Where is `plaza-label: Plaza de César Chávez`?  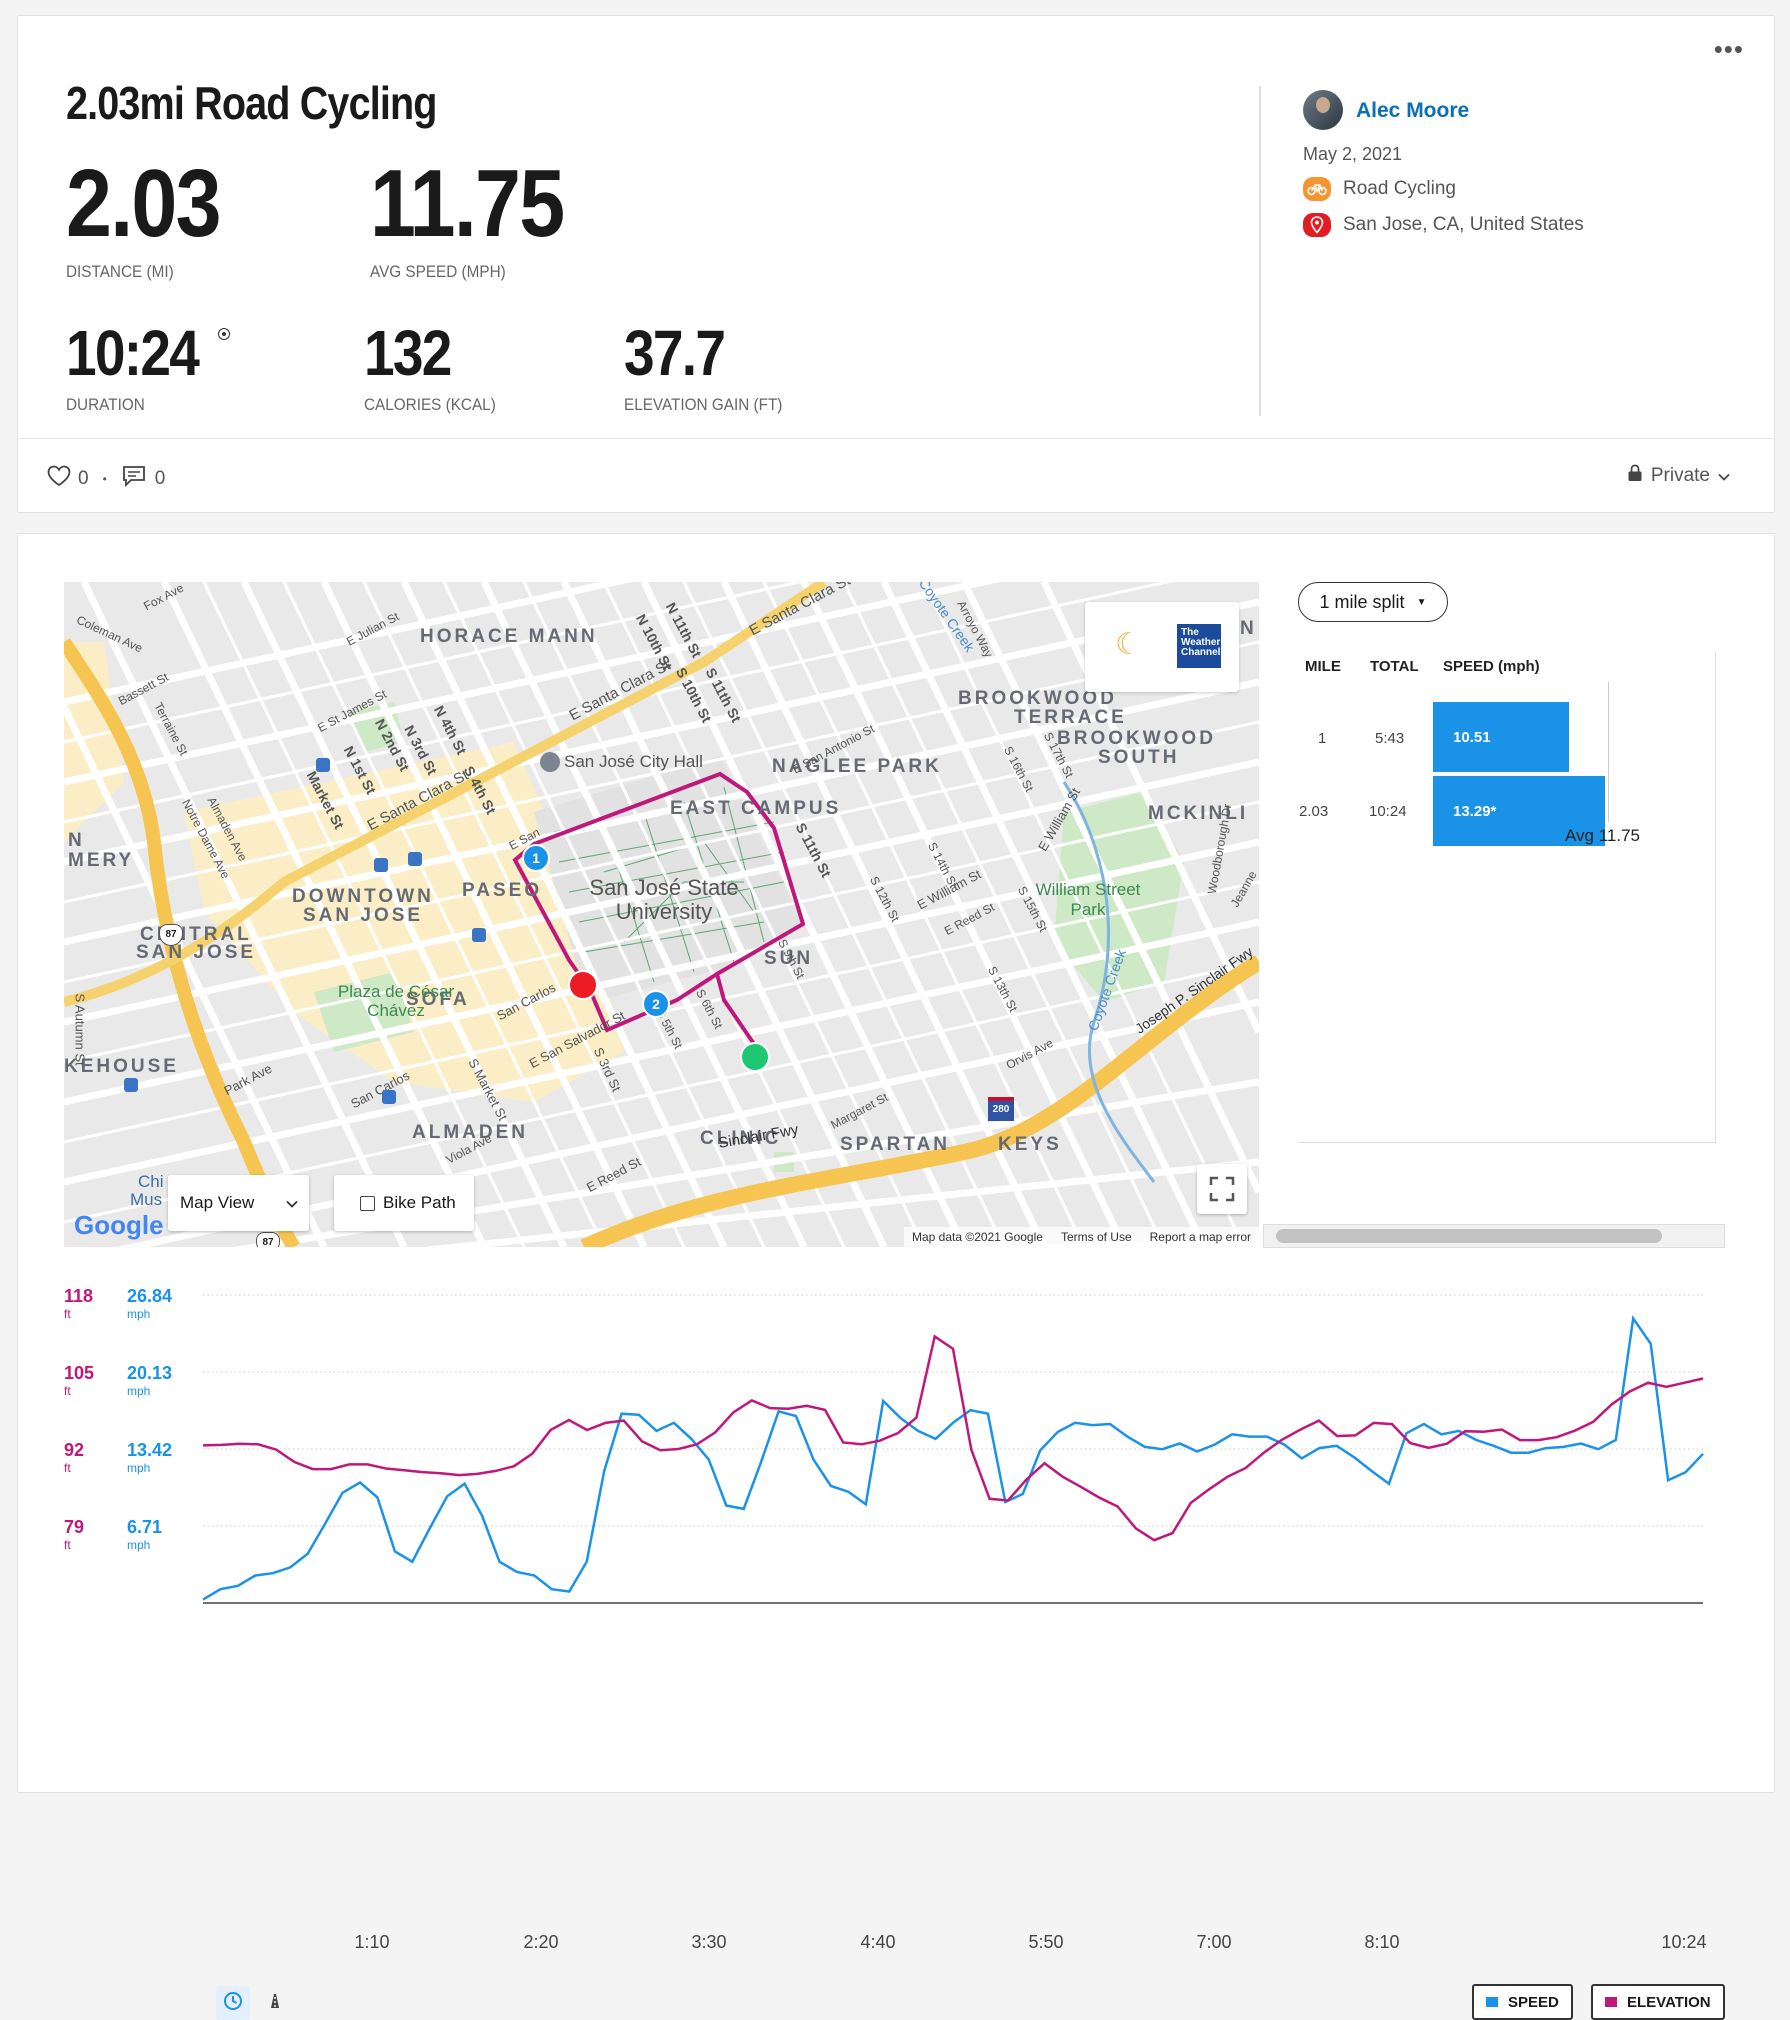
plaza-label: Plaza de César Chávez is located at coordinates (396, 1001).